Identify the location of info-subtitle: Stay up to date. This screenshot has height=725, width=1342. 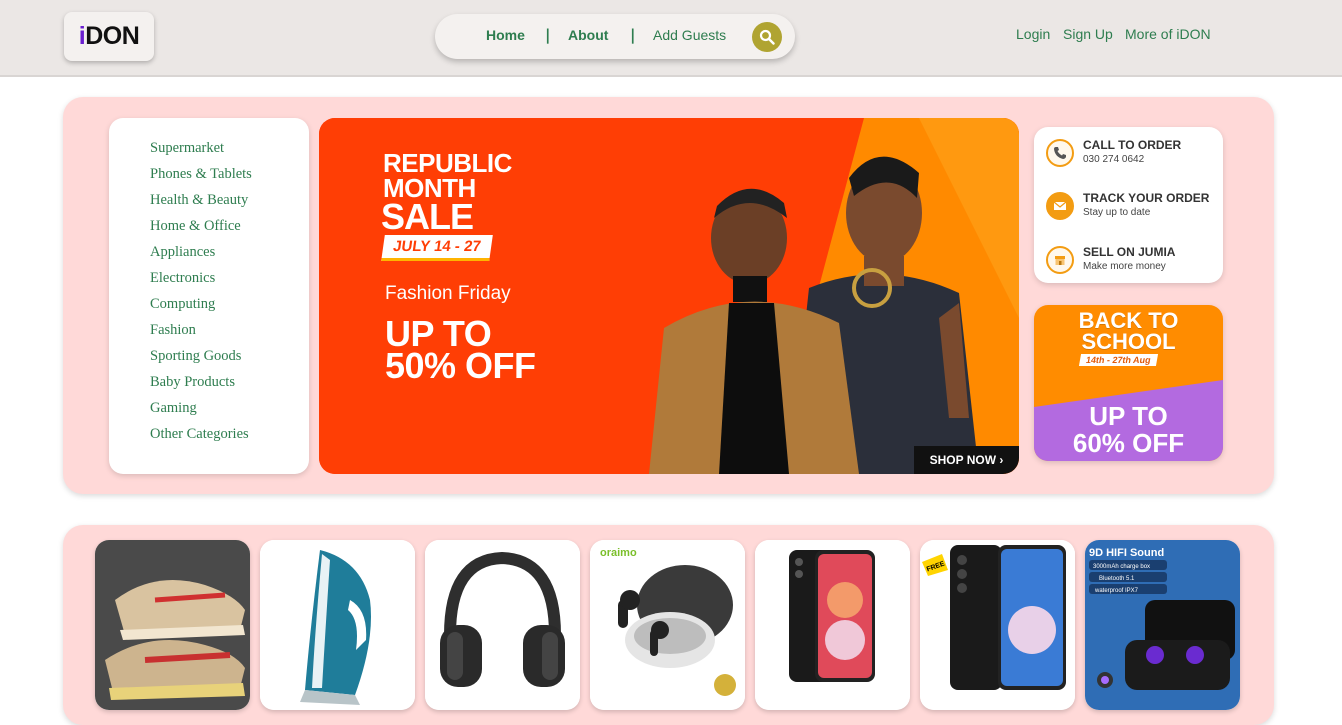
(1117, 212).